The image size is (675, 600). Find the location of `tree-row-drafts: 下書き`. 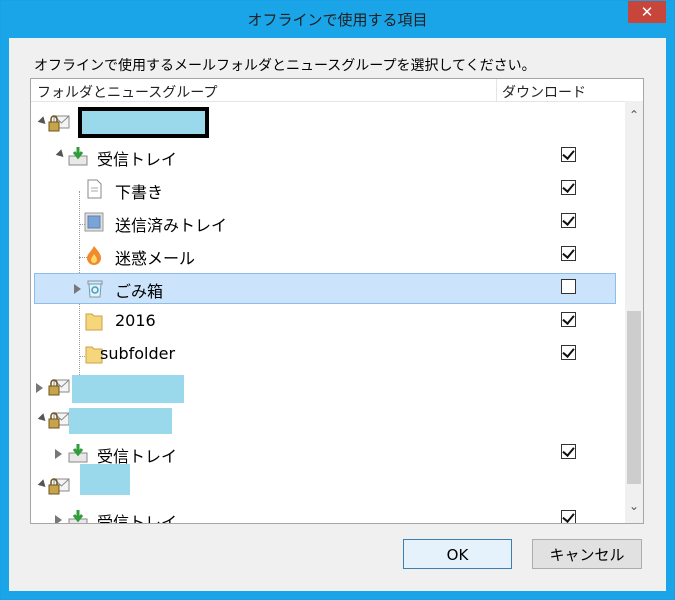

tree-row-drafts: 下書き is located at coordinates (328, 189).